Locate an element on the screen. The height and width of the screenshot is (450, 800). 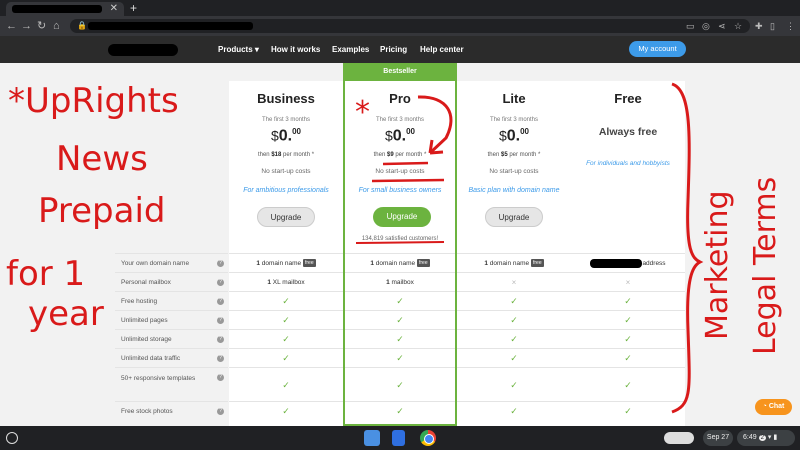
nav-examples: Examples is located at coordinates (350, 49).